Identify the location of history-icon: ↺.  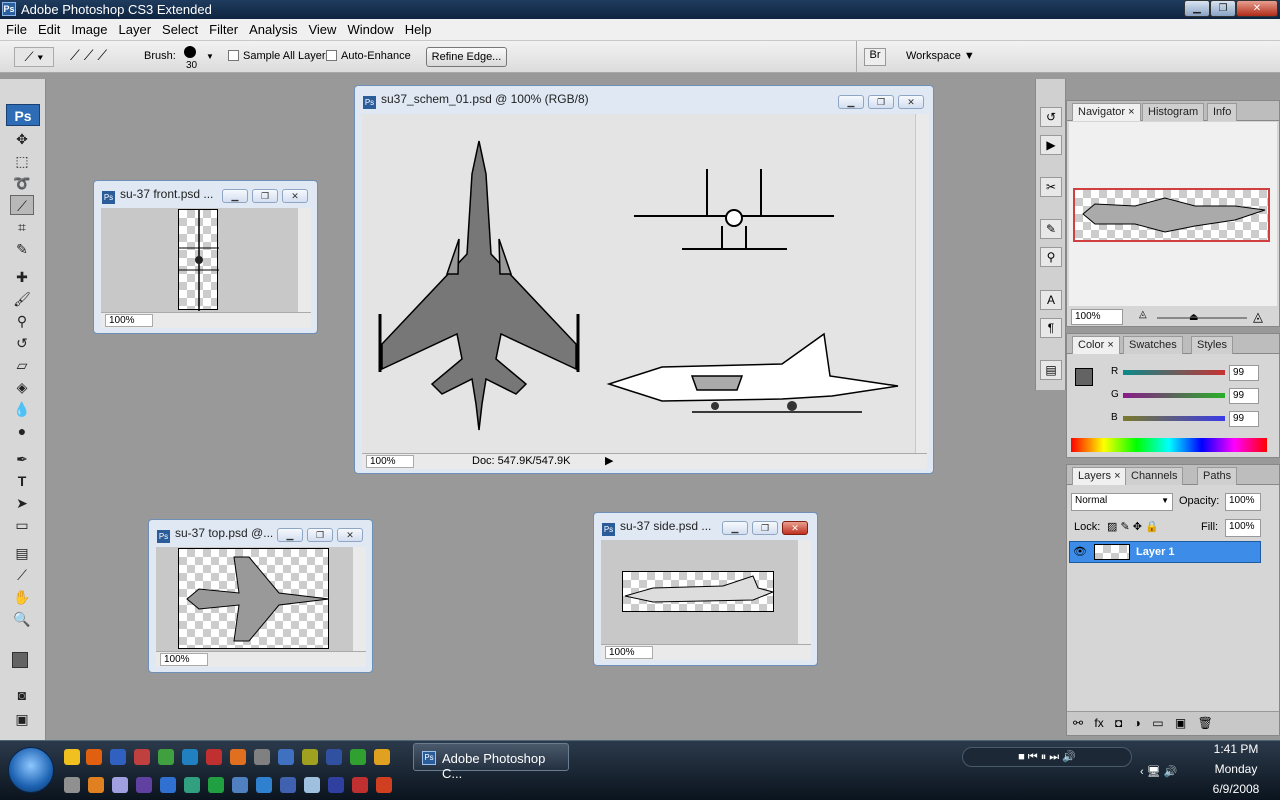
(1051, 117).